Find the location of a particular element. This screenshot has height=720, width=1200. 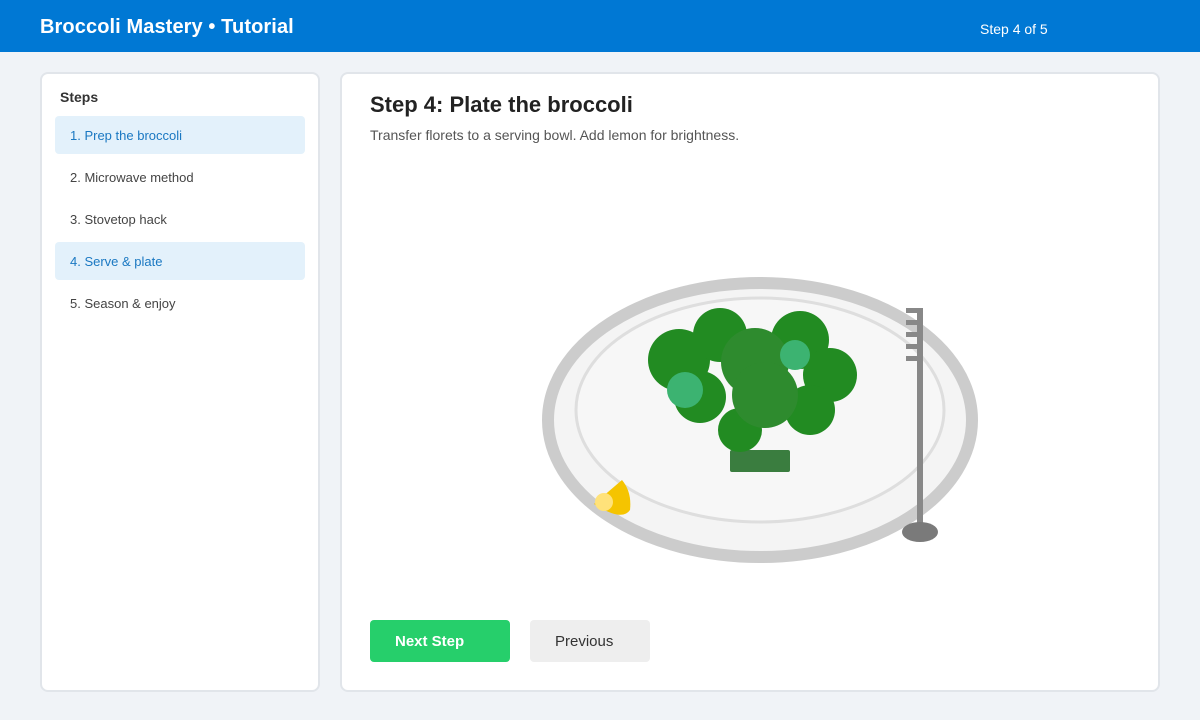

step-item-stovetop: 3. Stovetop hack is located at coordinates (180, 219).